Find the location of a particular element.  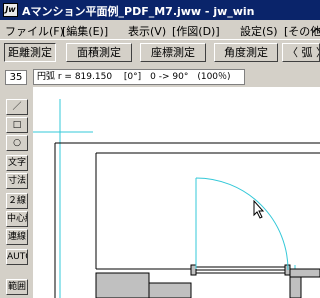

double-line-tool-button: ２線 is located at coordinates (17, 201).